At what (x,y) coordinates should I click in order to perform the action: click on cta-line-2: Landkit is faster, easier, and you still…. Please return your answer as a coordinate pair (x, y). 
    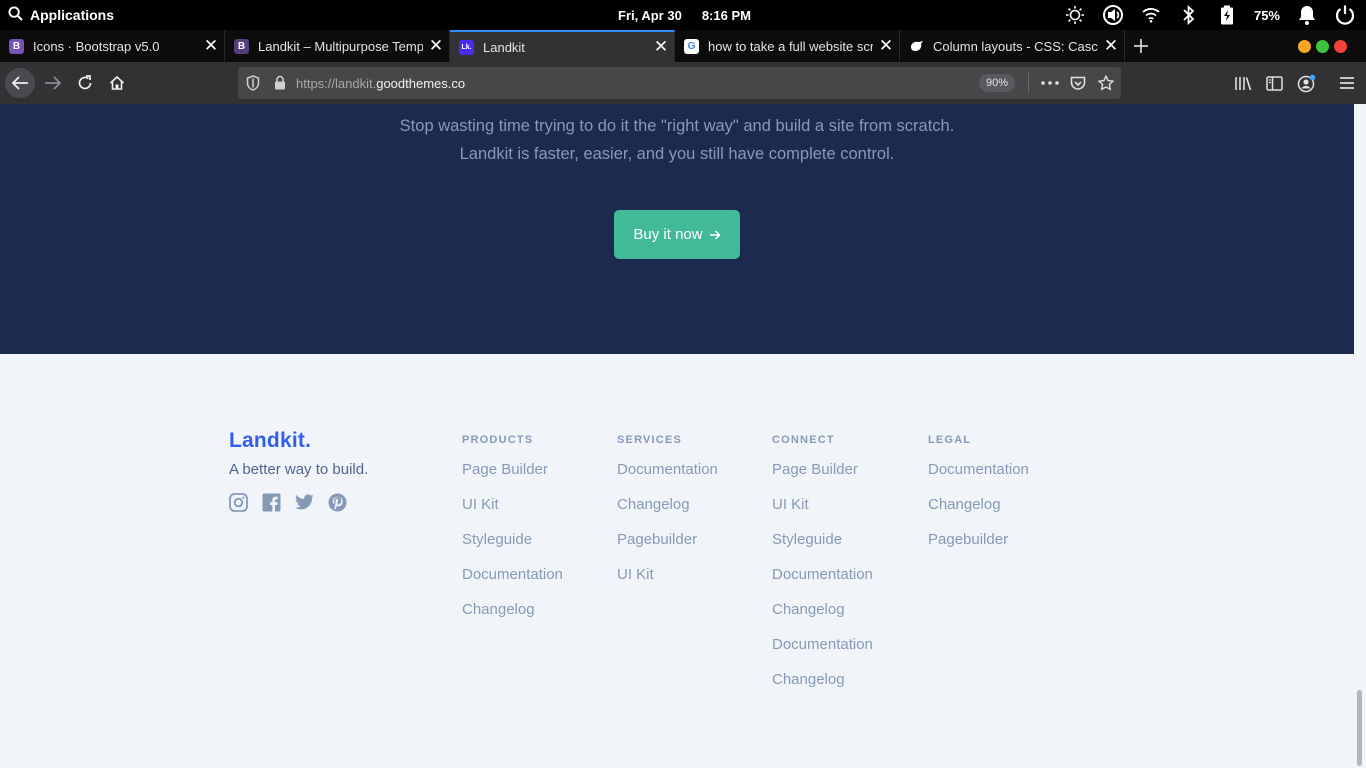
    Looking at the image, I should click on (677, 154).